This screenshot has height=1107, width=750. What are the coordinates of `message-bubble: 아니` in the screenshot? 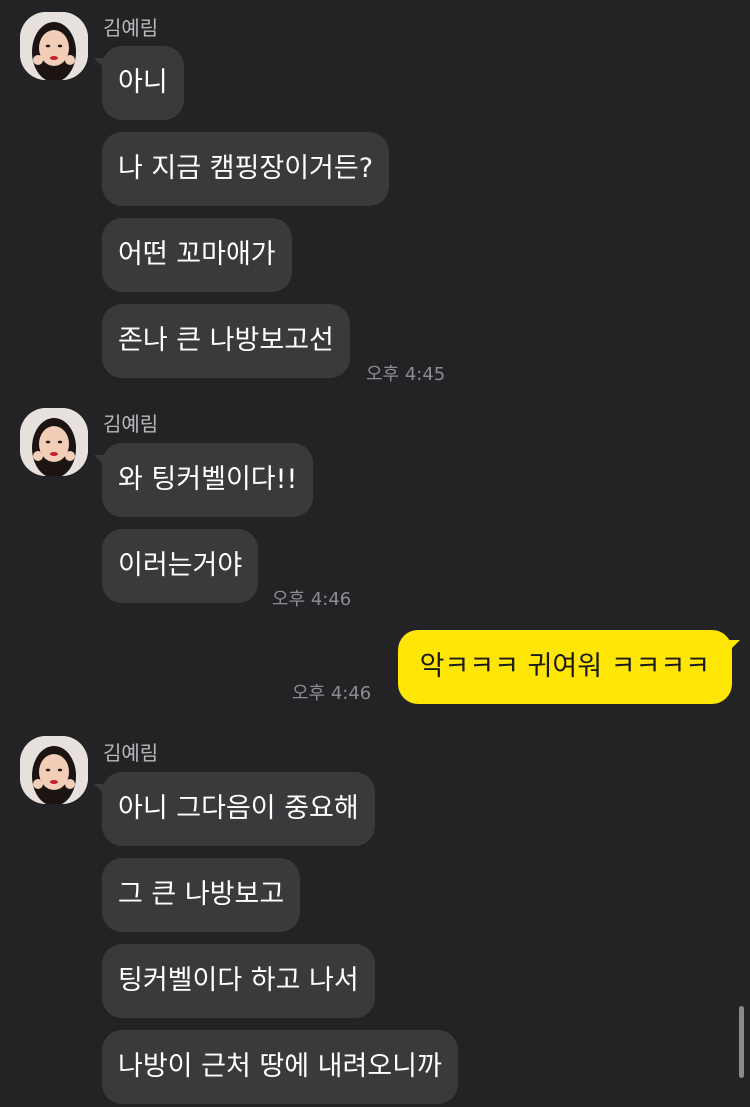 It's located at (139, 83).